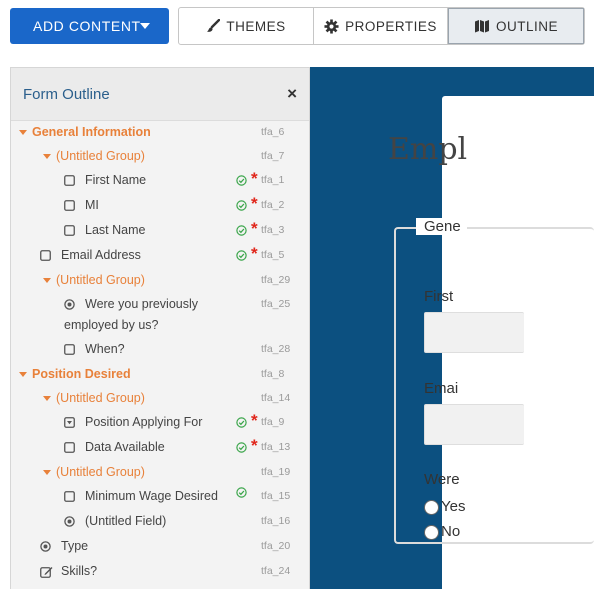 The width and height of the screenshot is (594, 589). Describe the element at coordinates (66, 94) in the screenshot. I see `panel-title: Form Outline` at that location.